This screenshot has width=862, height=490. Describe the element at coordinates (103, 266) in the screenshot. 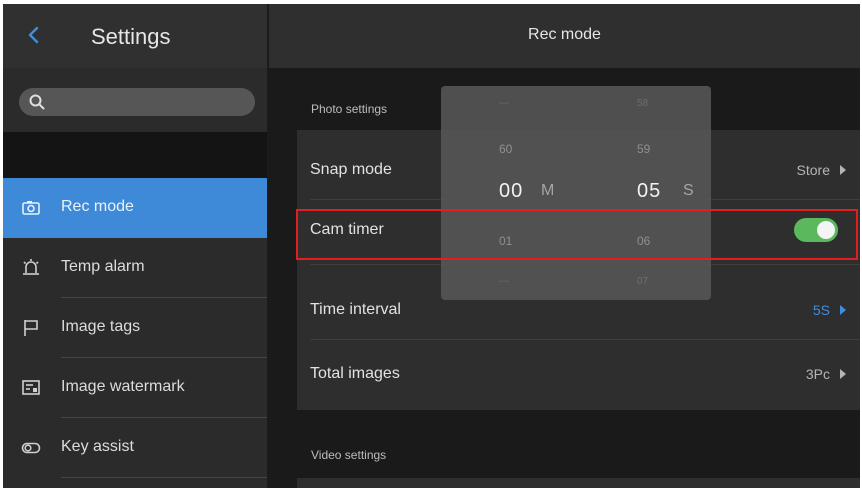

I see `sidebar-item-label: Temp alarm` at that location.